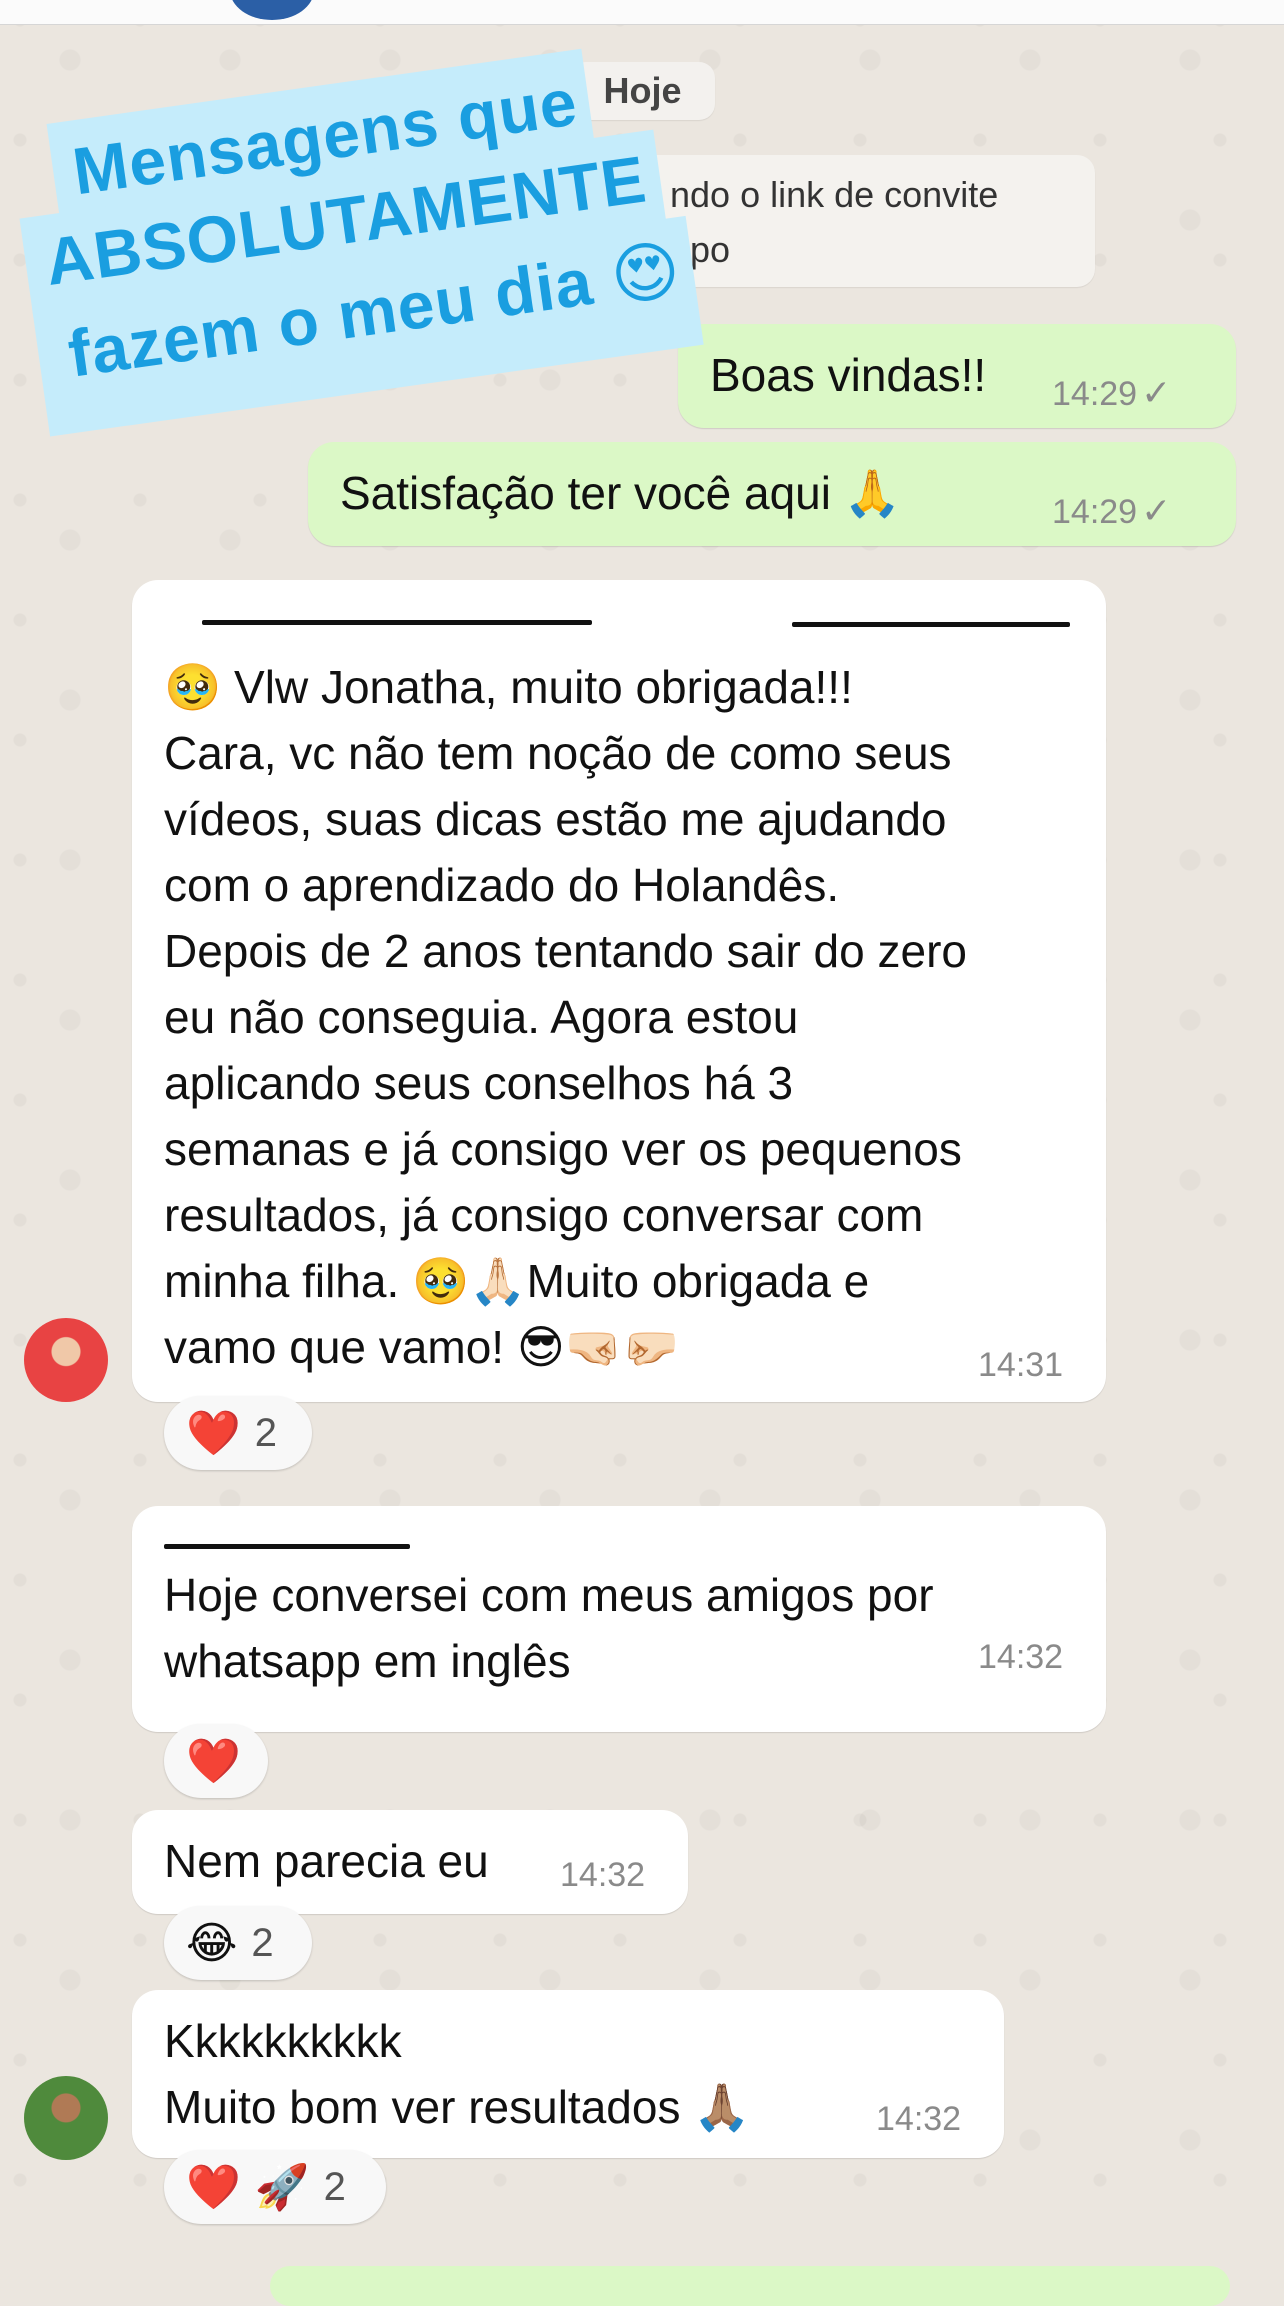 This screenshot has height=2306, width=1284. Describe the element at coordinates (326, 1861) in the screenshot. I see `message-text: Nem parecia eu` at that location.